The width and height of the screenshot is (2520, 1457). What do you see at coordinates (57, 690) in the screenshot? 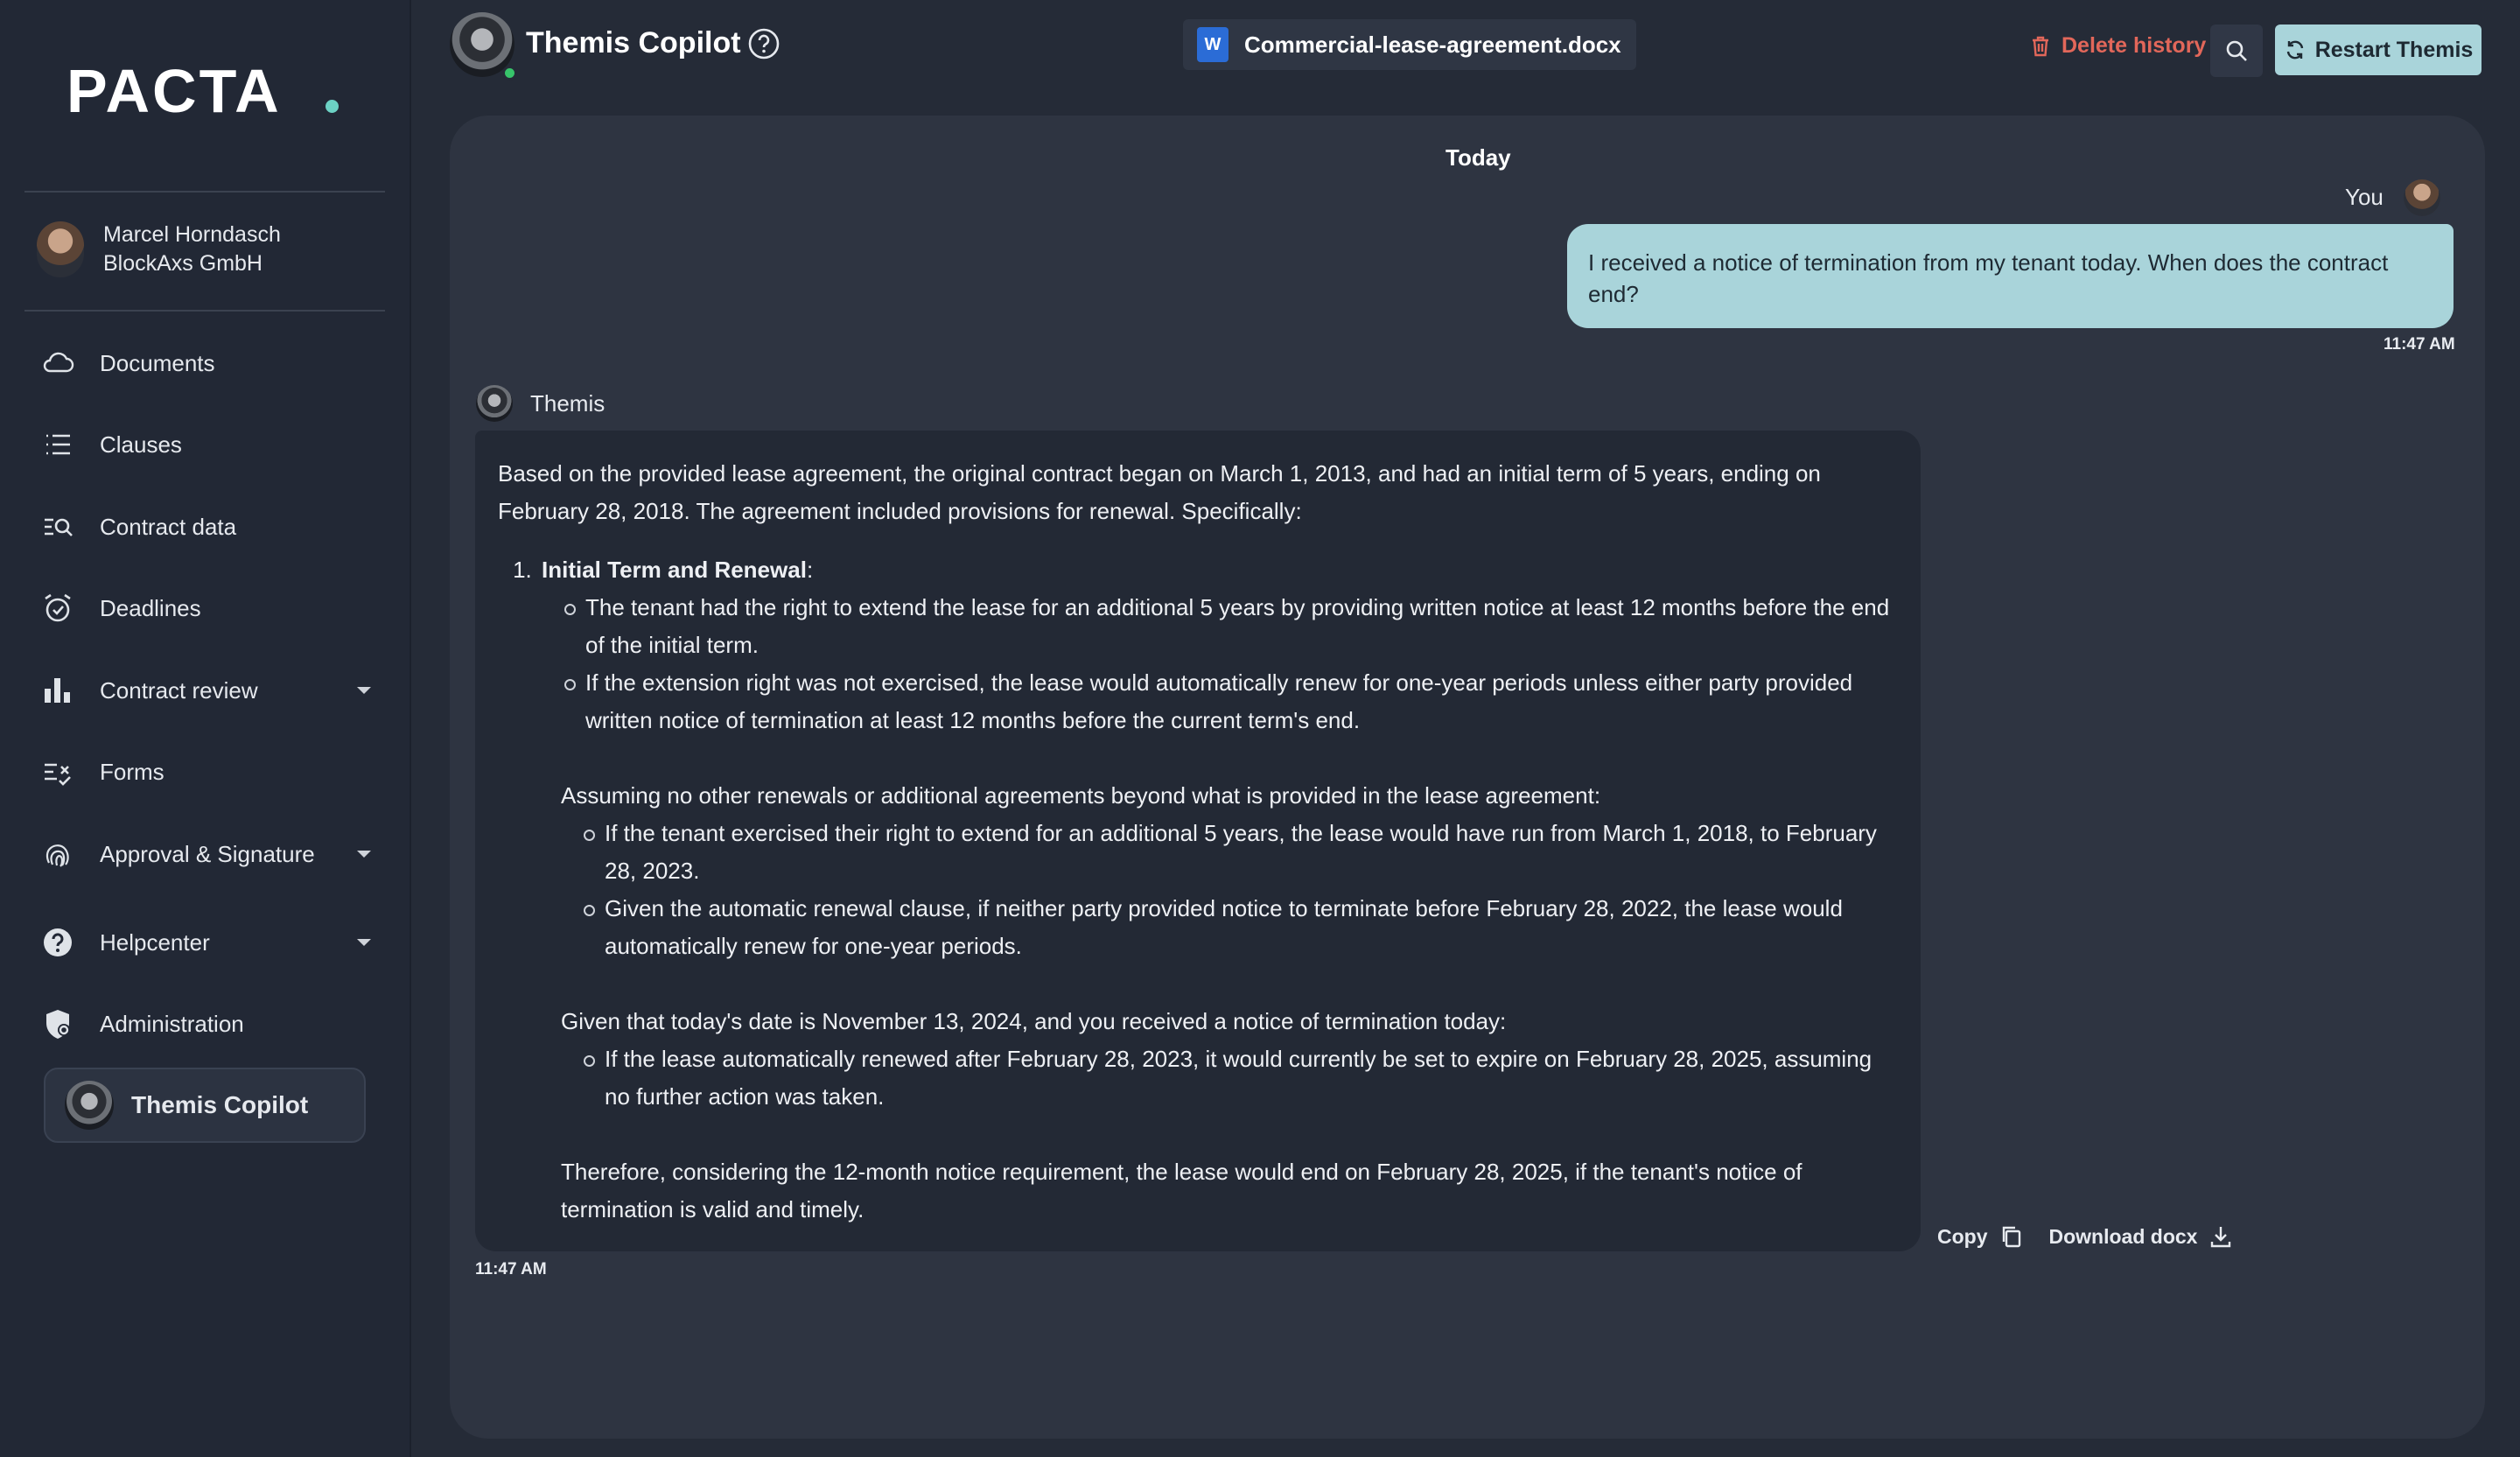
I see `bar-chart-icon` at bounding box center [57, 690].